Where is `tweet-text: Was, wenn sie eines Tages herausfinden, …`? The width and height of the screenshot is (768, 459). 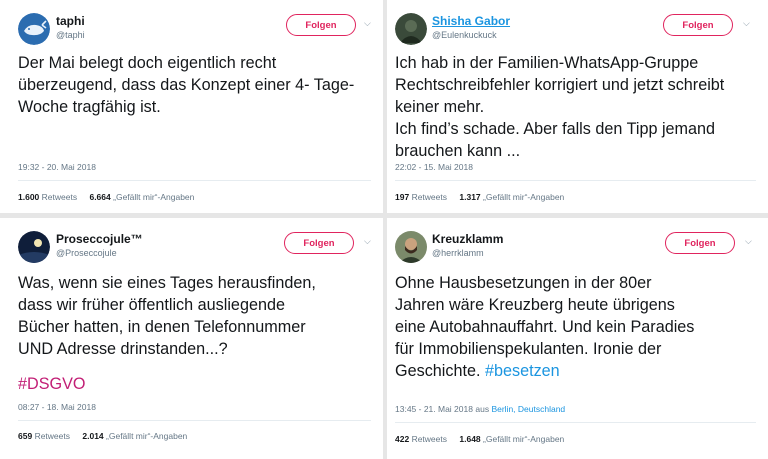
tweet-text: Was, wenn sie eines Tages herausfinden, … is located at coordinates (167, 316).